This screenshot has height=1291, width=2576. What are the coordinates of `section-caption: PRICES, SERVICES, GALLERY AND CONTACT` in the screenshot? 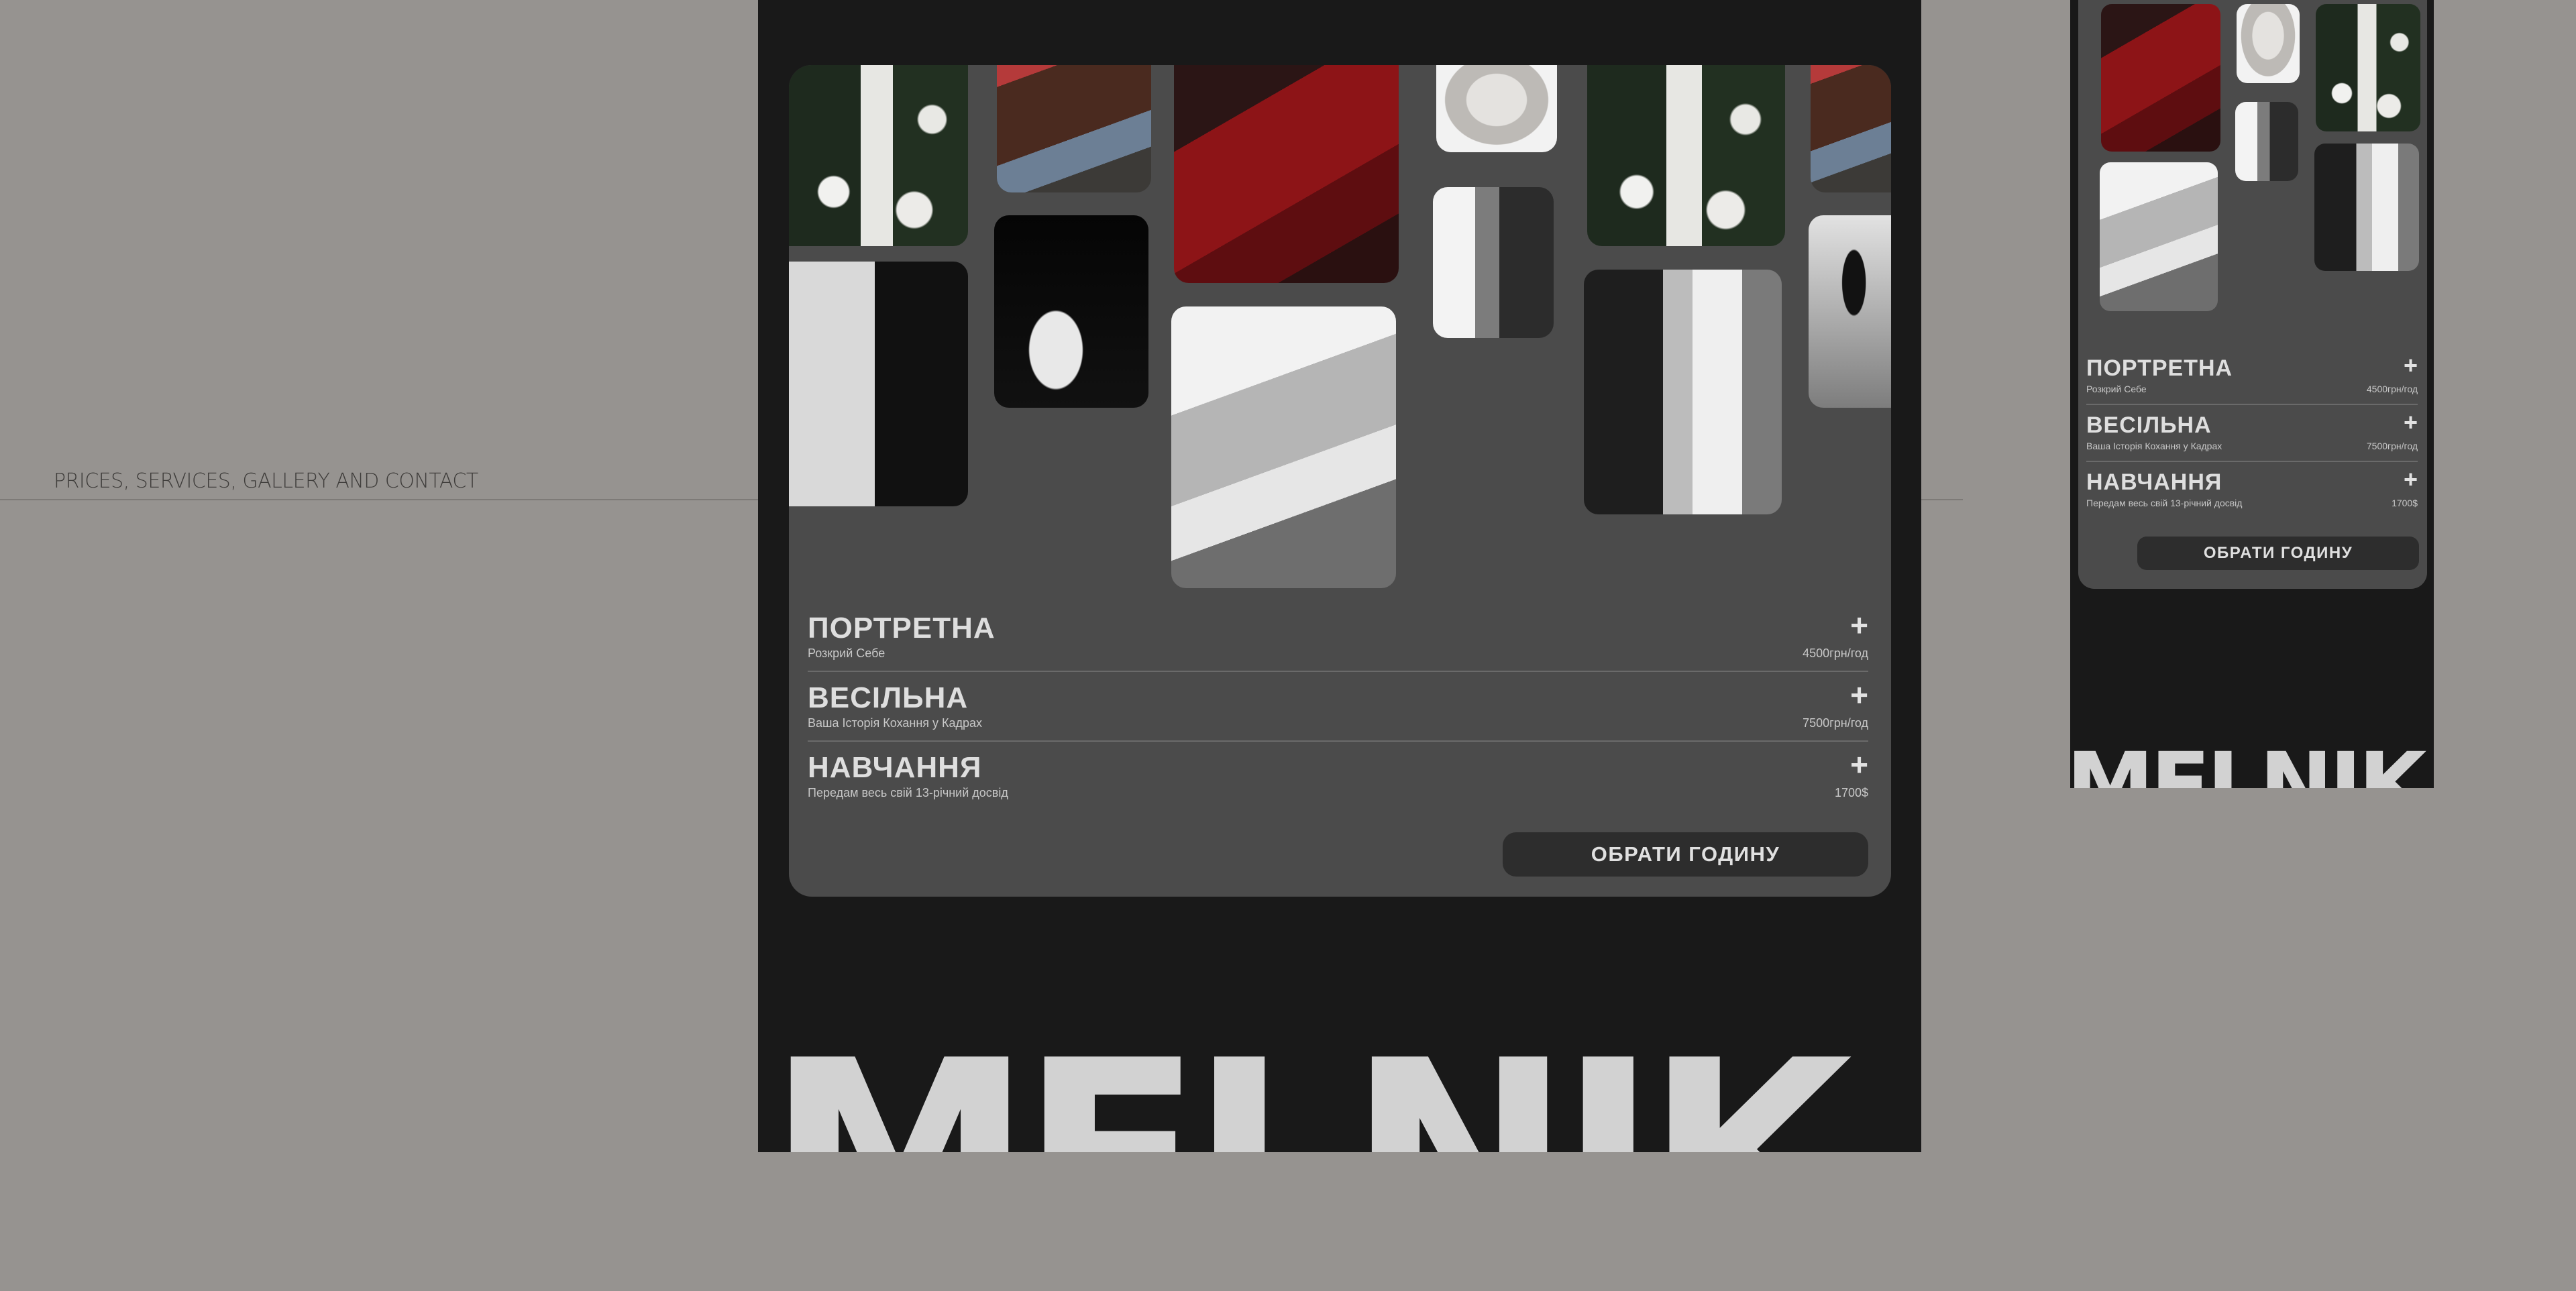 It's located at (266, 481).